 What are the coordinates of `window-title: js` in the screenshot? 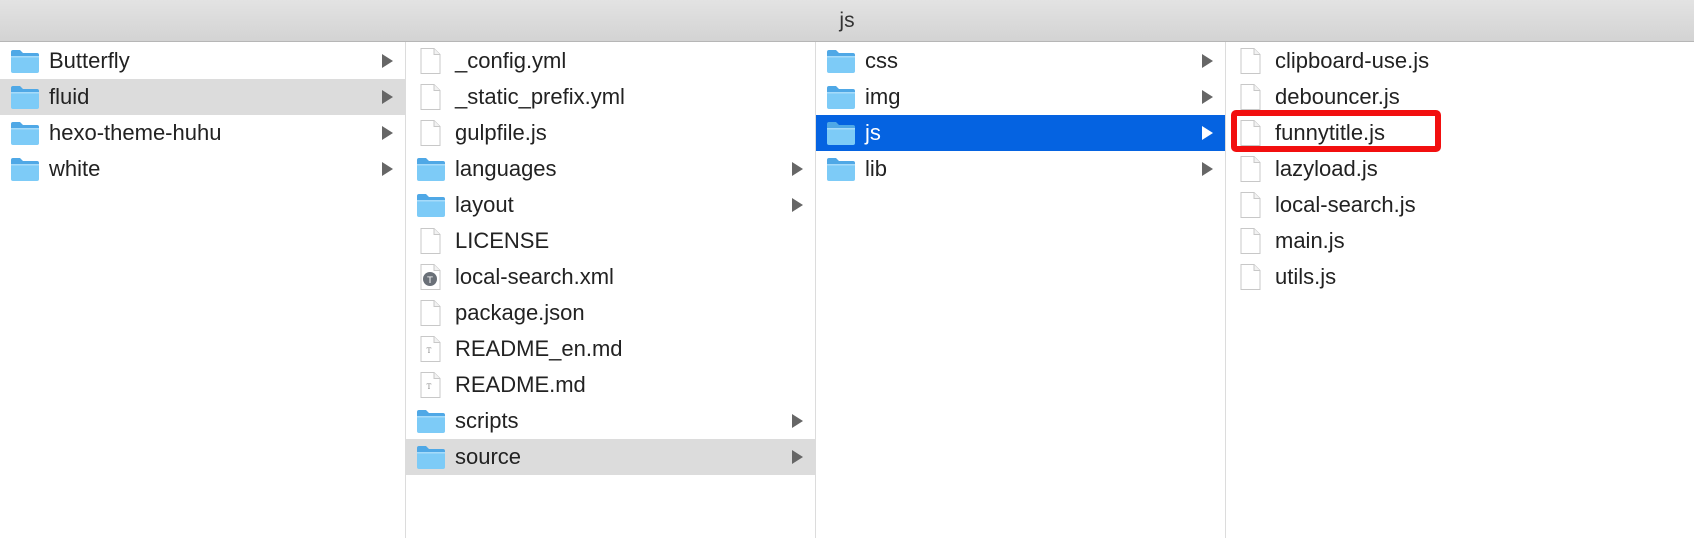 It's located at (847, 20).